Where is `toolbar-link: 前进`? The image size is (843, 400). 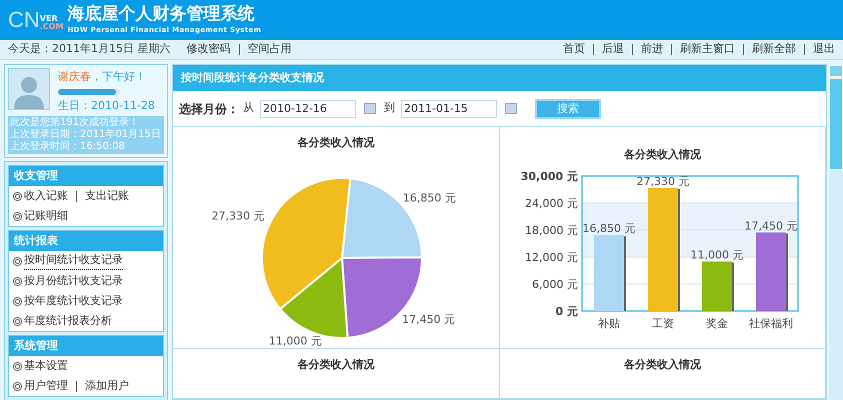
toolbar-link: 前进 is located at coordinates (652, 49).